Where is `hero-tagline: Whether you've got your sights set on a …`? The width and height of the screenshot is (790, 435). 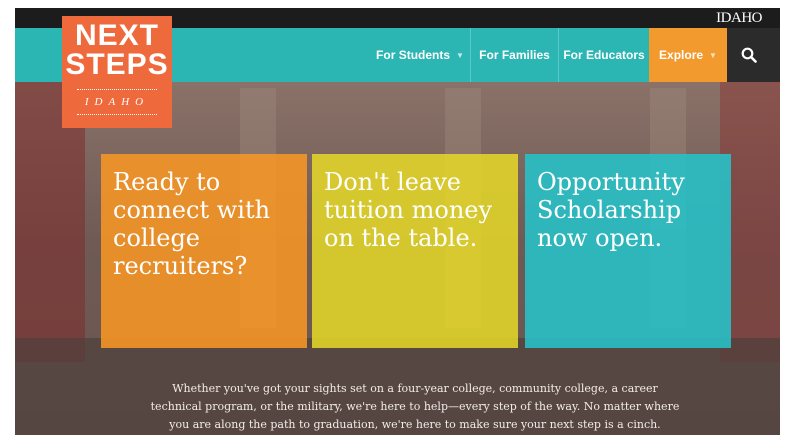
hero-tagline: Whether you've got your sights set on a … is located at coordinates (415, 406).